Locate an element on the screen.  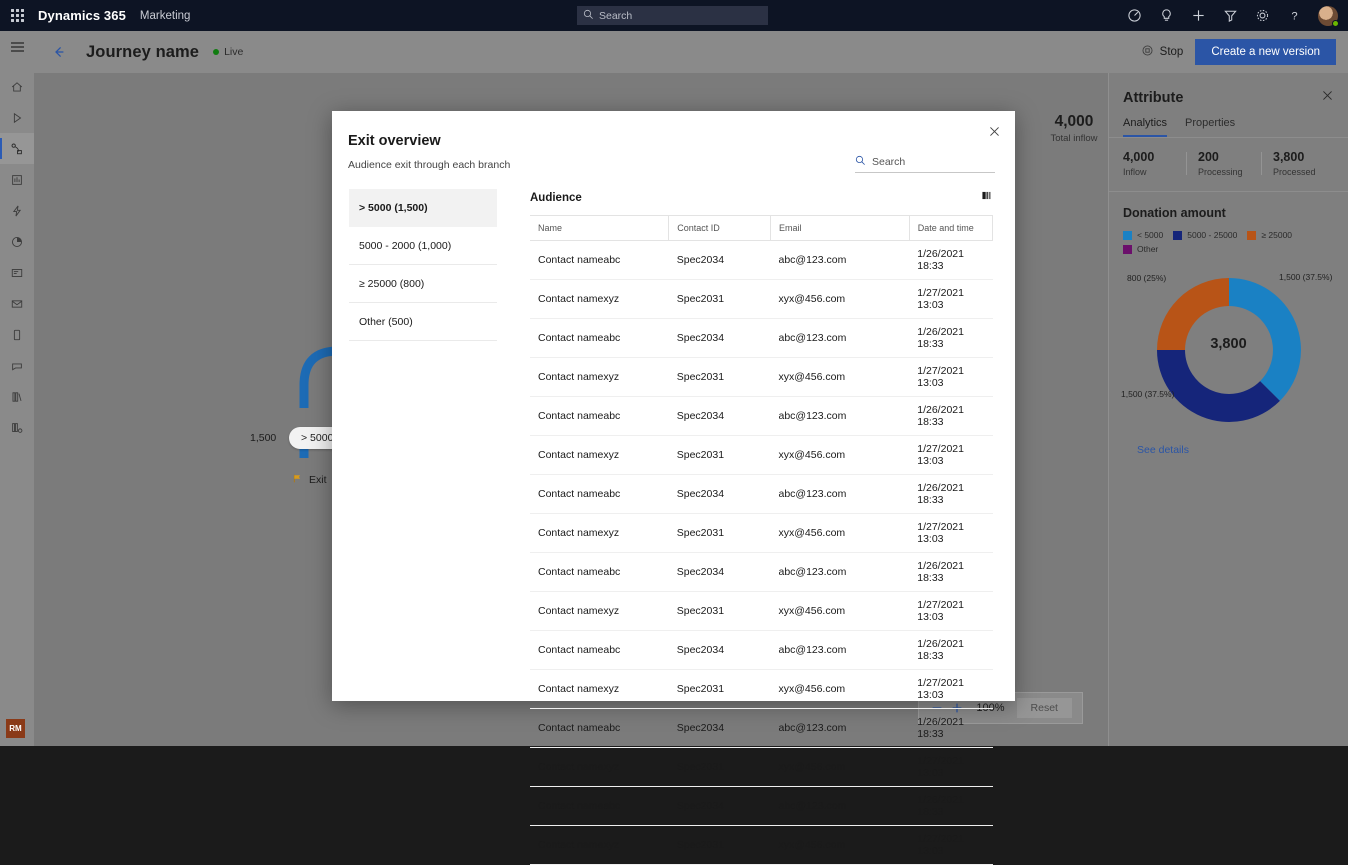
tab-properties: Properties is located at coordinates (1210, 127).